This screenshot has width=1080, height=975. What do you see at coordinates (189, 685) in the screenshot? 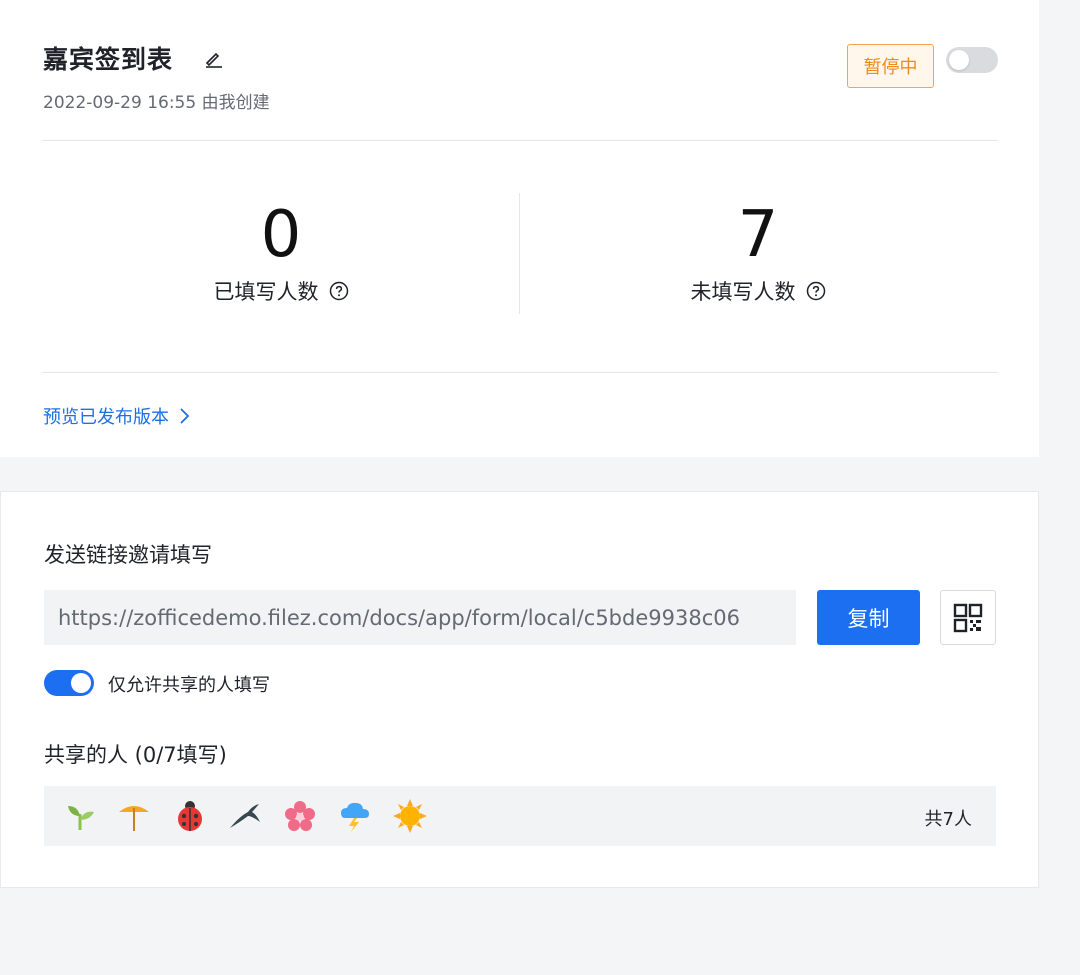
I see `restrict-shared-label: 仅允许共享的人填写` at bounding box center [189, 685].